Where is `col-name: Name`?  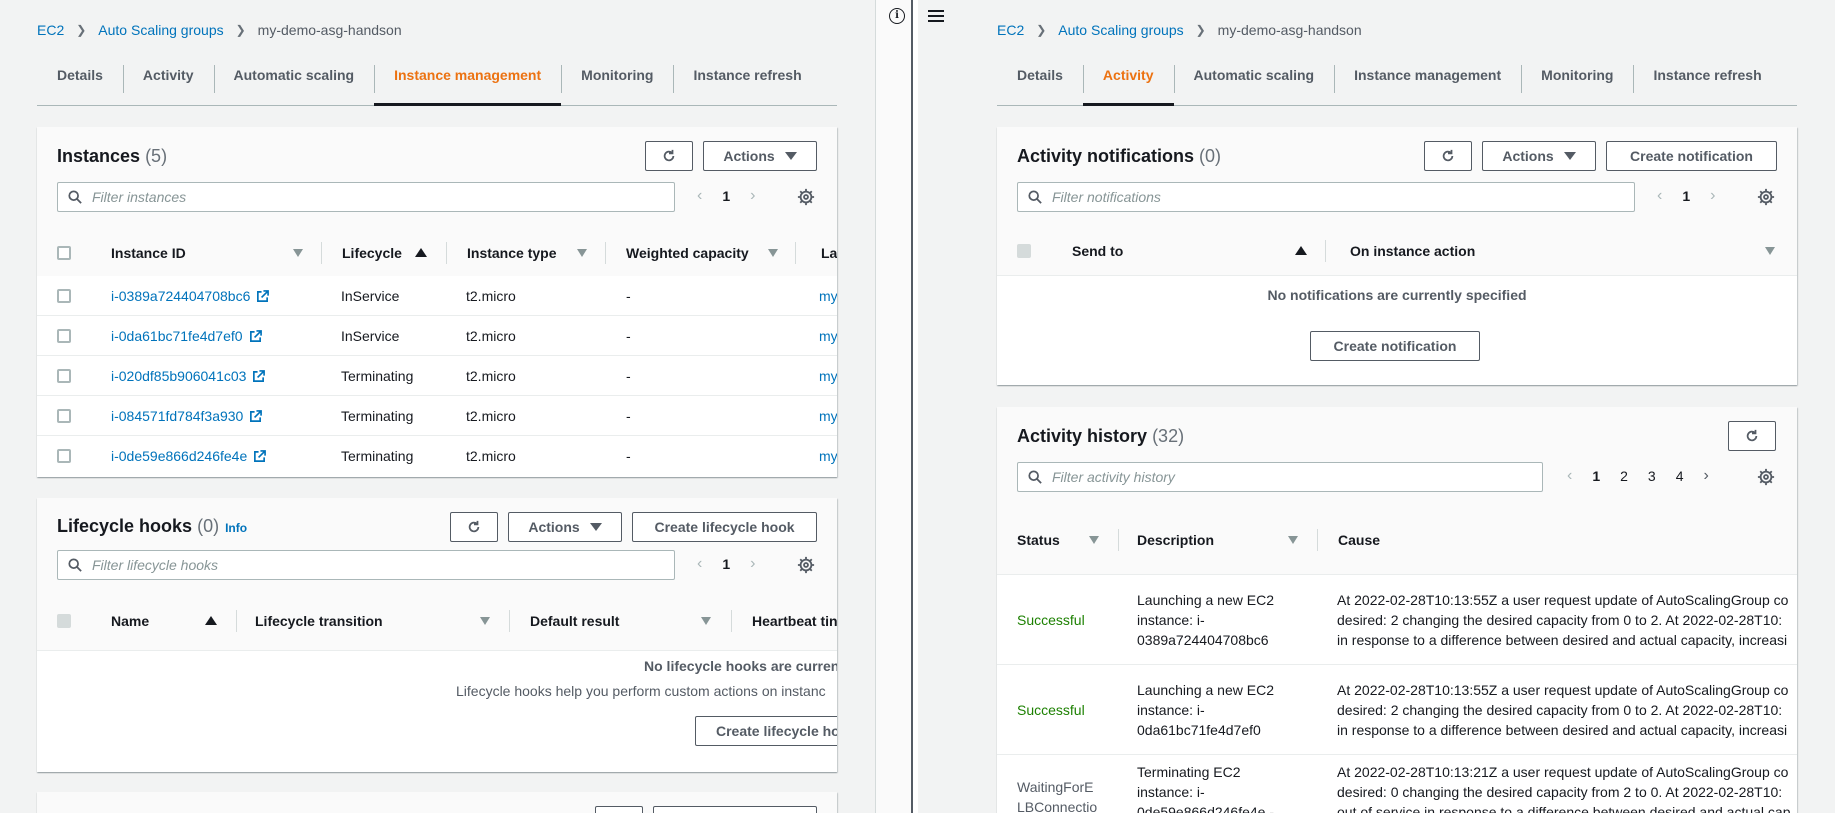 col-name: Name is located at coordinates (130, 621).